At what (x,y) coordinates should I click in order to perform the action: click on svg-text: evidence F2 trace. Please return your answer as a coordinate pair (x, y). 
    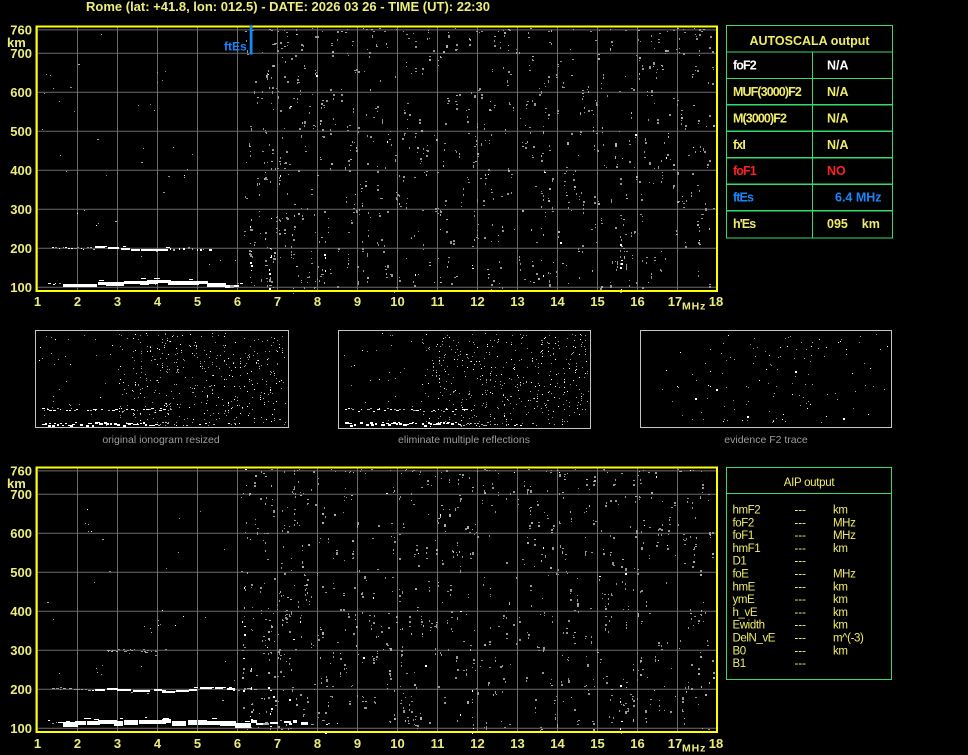
    Looking at the image, I should click on (766, 440).